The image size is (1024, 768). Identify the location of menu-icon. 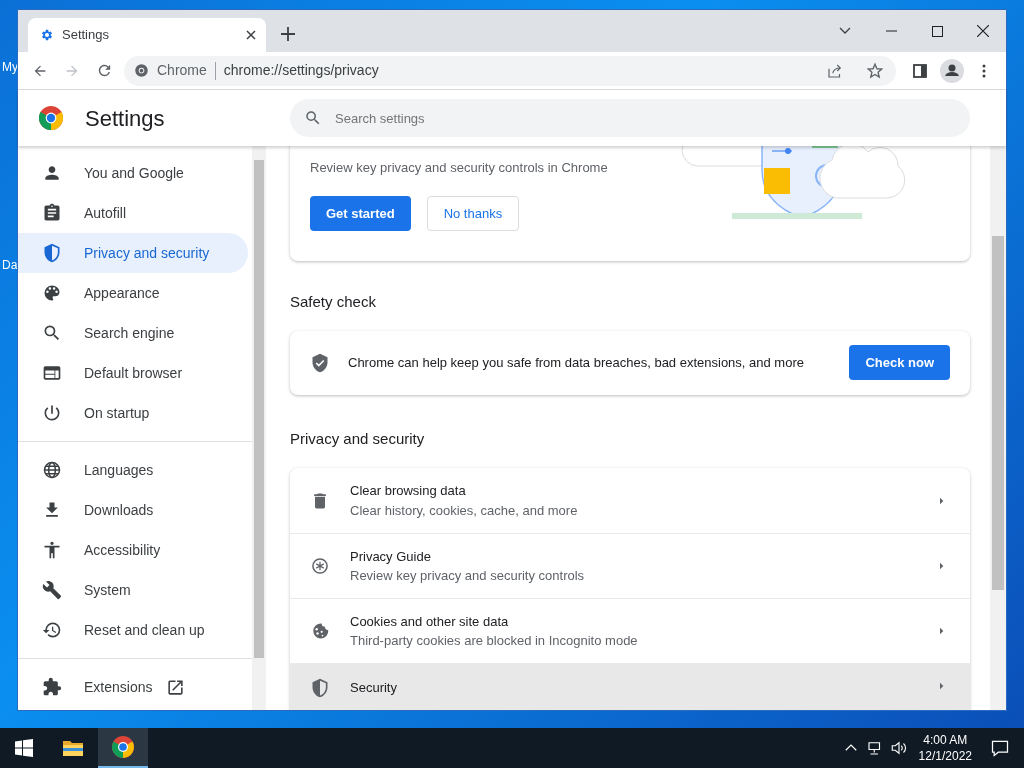
(984, 70).